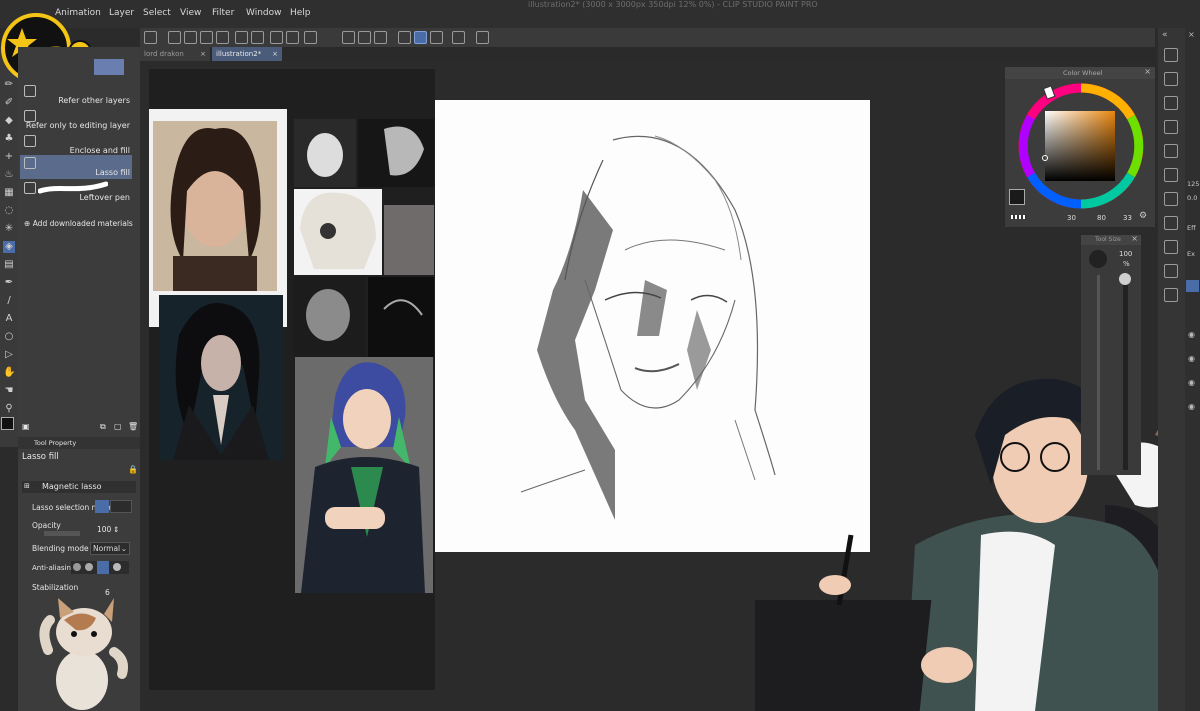 This screenshot has height=711, width=1200. What do you see at coordinates (264, 13) in the screenshot?
I see `menu-window: Window` at bounding box center [264, 13].